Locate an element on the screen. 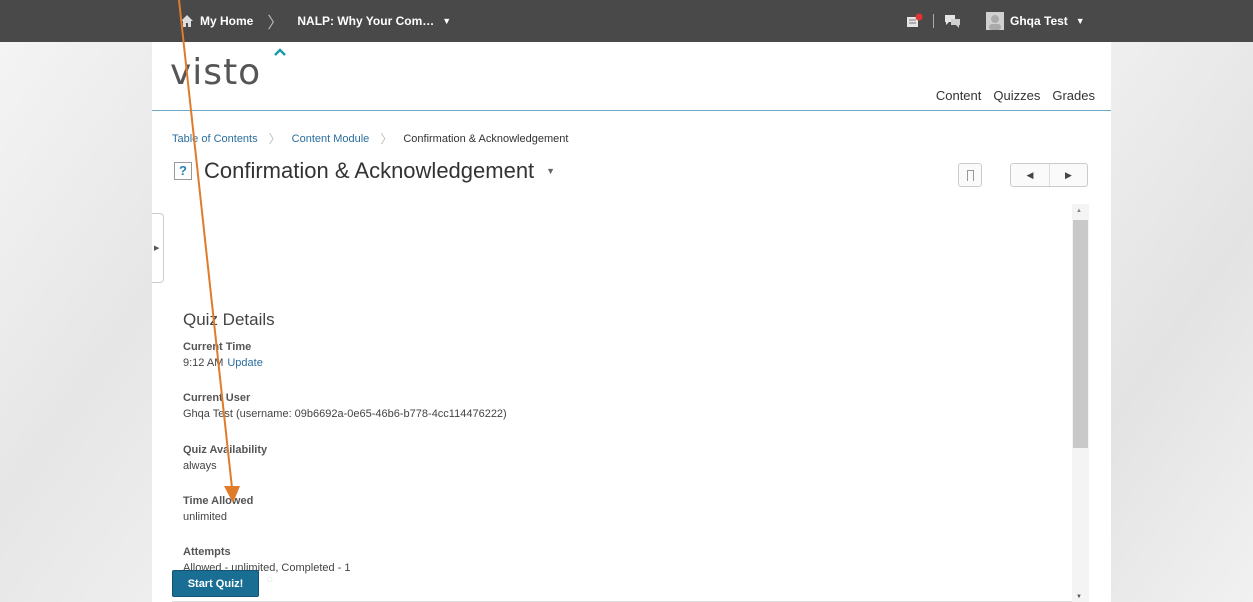 The width and height of the screenshot is (1253, 602). quiz-icon: ? is located at coordinates (183, 171).